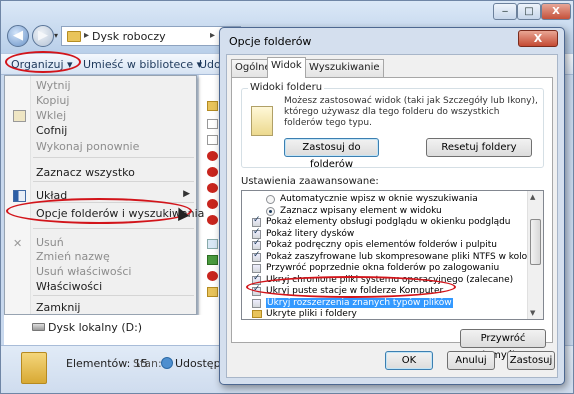  I want to click on tab-view: Widok, so click(286, 67).